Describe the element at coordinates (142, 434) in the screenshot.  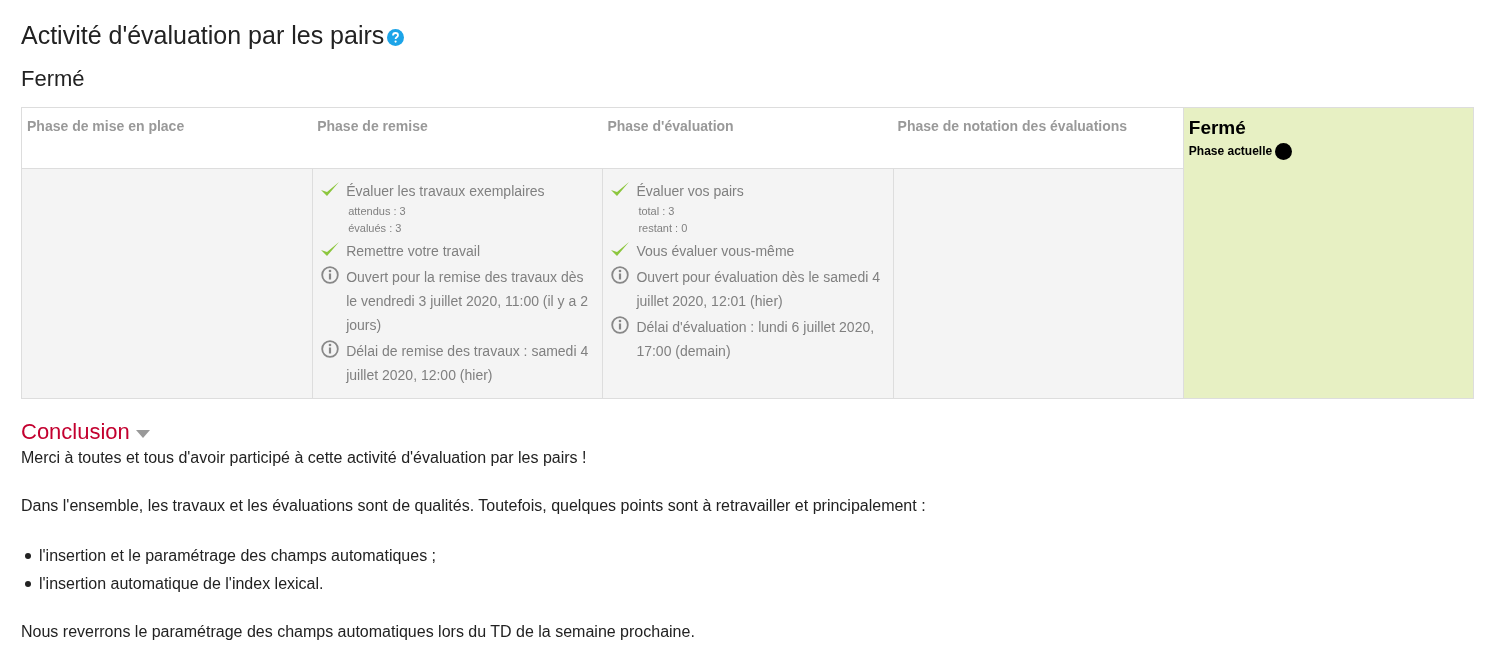
I see `caret-icon` at that location.